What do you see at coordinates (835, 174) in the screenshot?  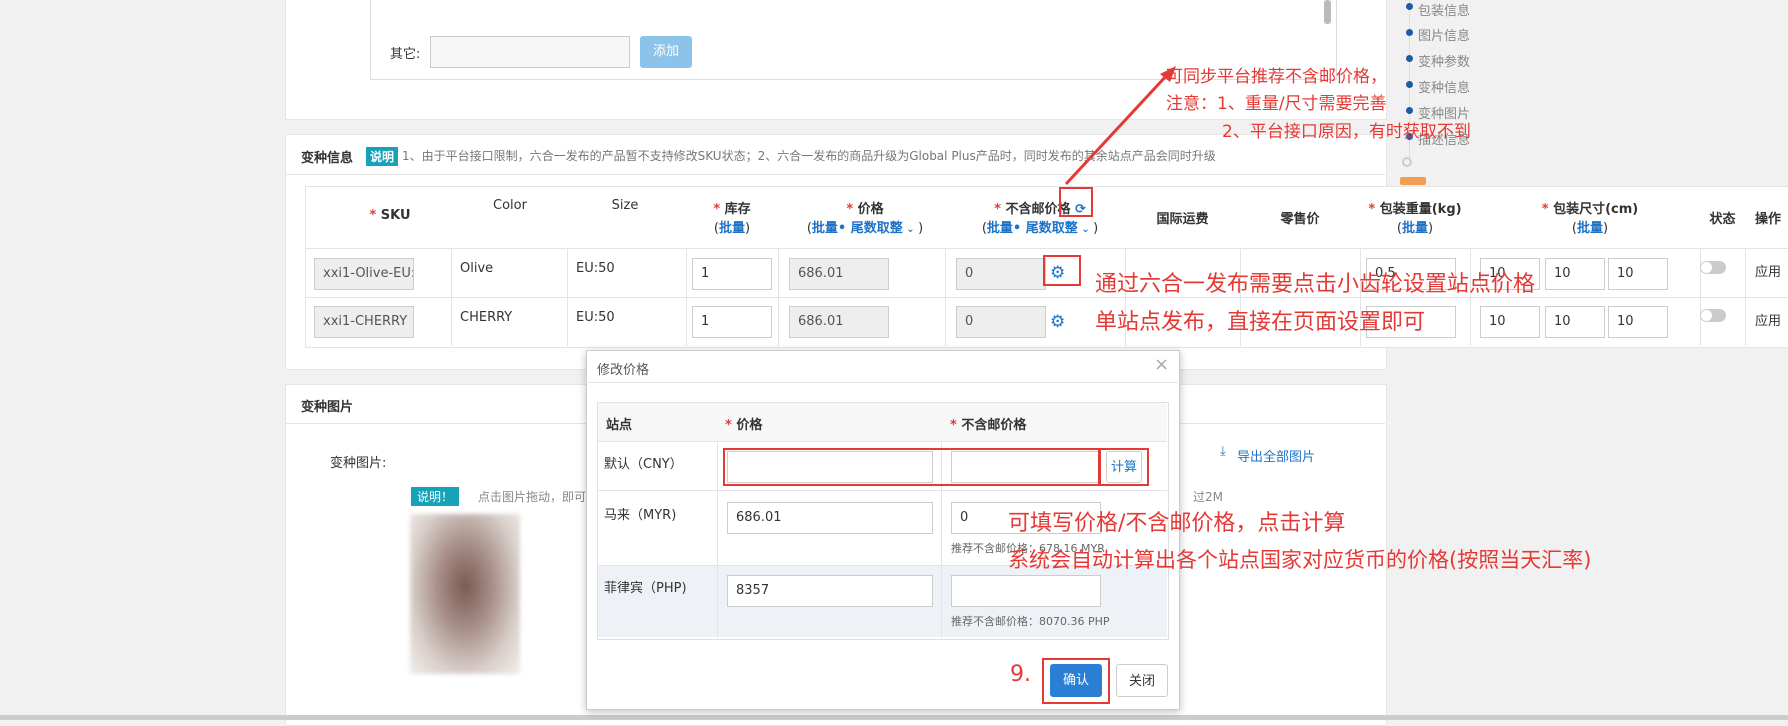 I see `panel-header-divider` at bounding box center [835, 174].